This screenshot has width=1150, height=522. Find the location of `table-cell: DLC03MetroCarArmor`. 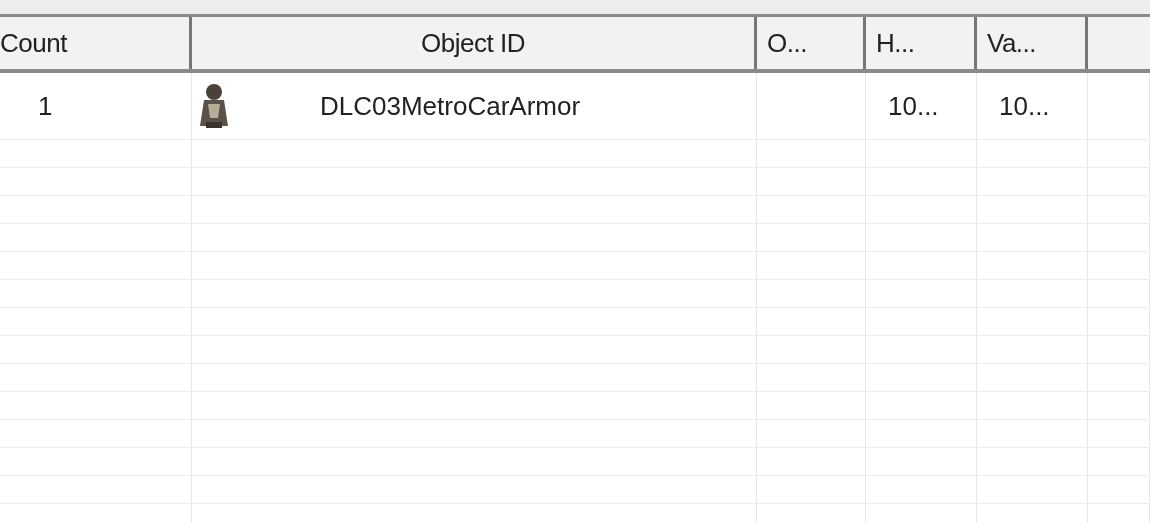

table-cell: DLC03MetroCarArmor is located at coordinates (450, 106).